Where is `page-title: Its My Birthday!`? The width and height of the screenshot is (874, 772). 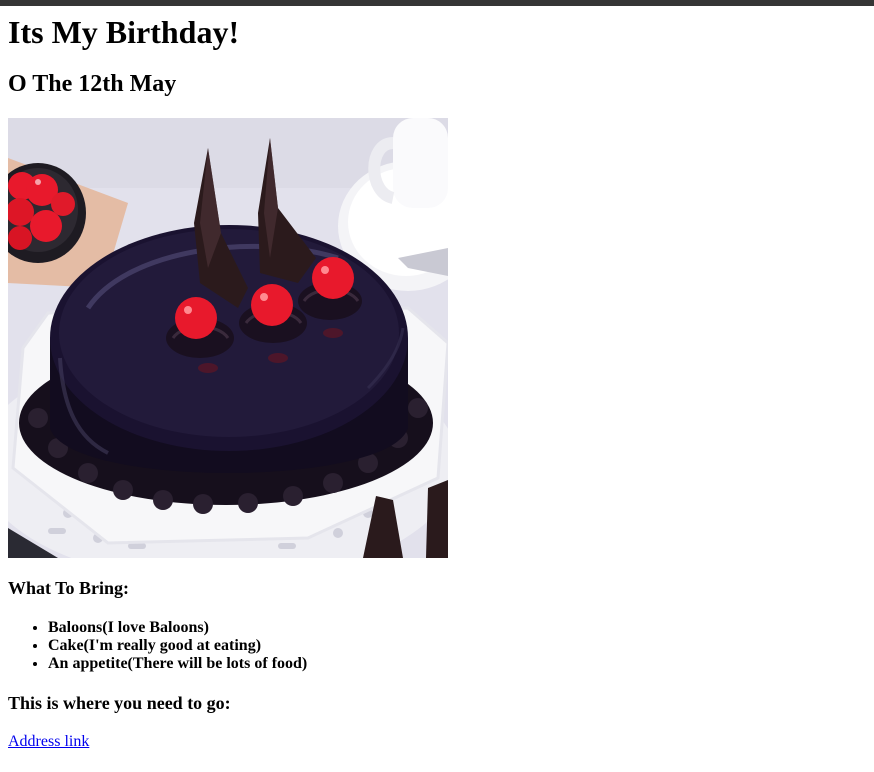
page-title: Its My Birthday! is located at coordinates (124, 32).